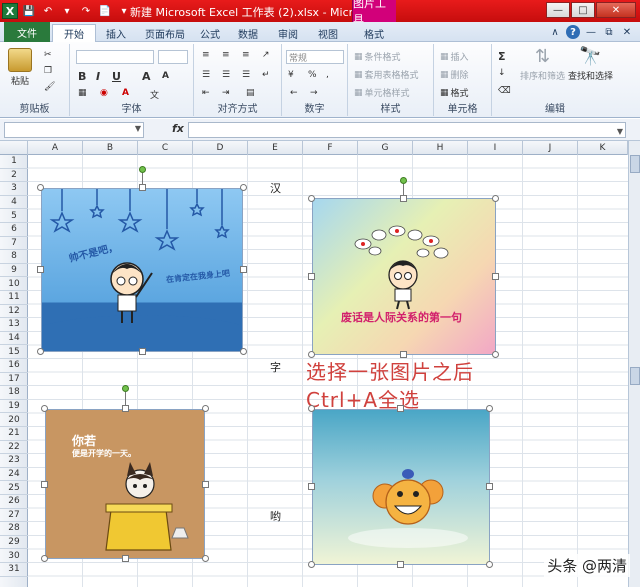 The width and height of the screenshot is (640, 587). Describe the element at coordinates (206, 55) in the screenshot. I see `align-top-icon: ≡` at that location.